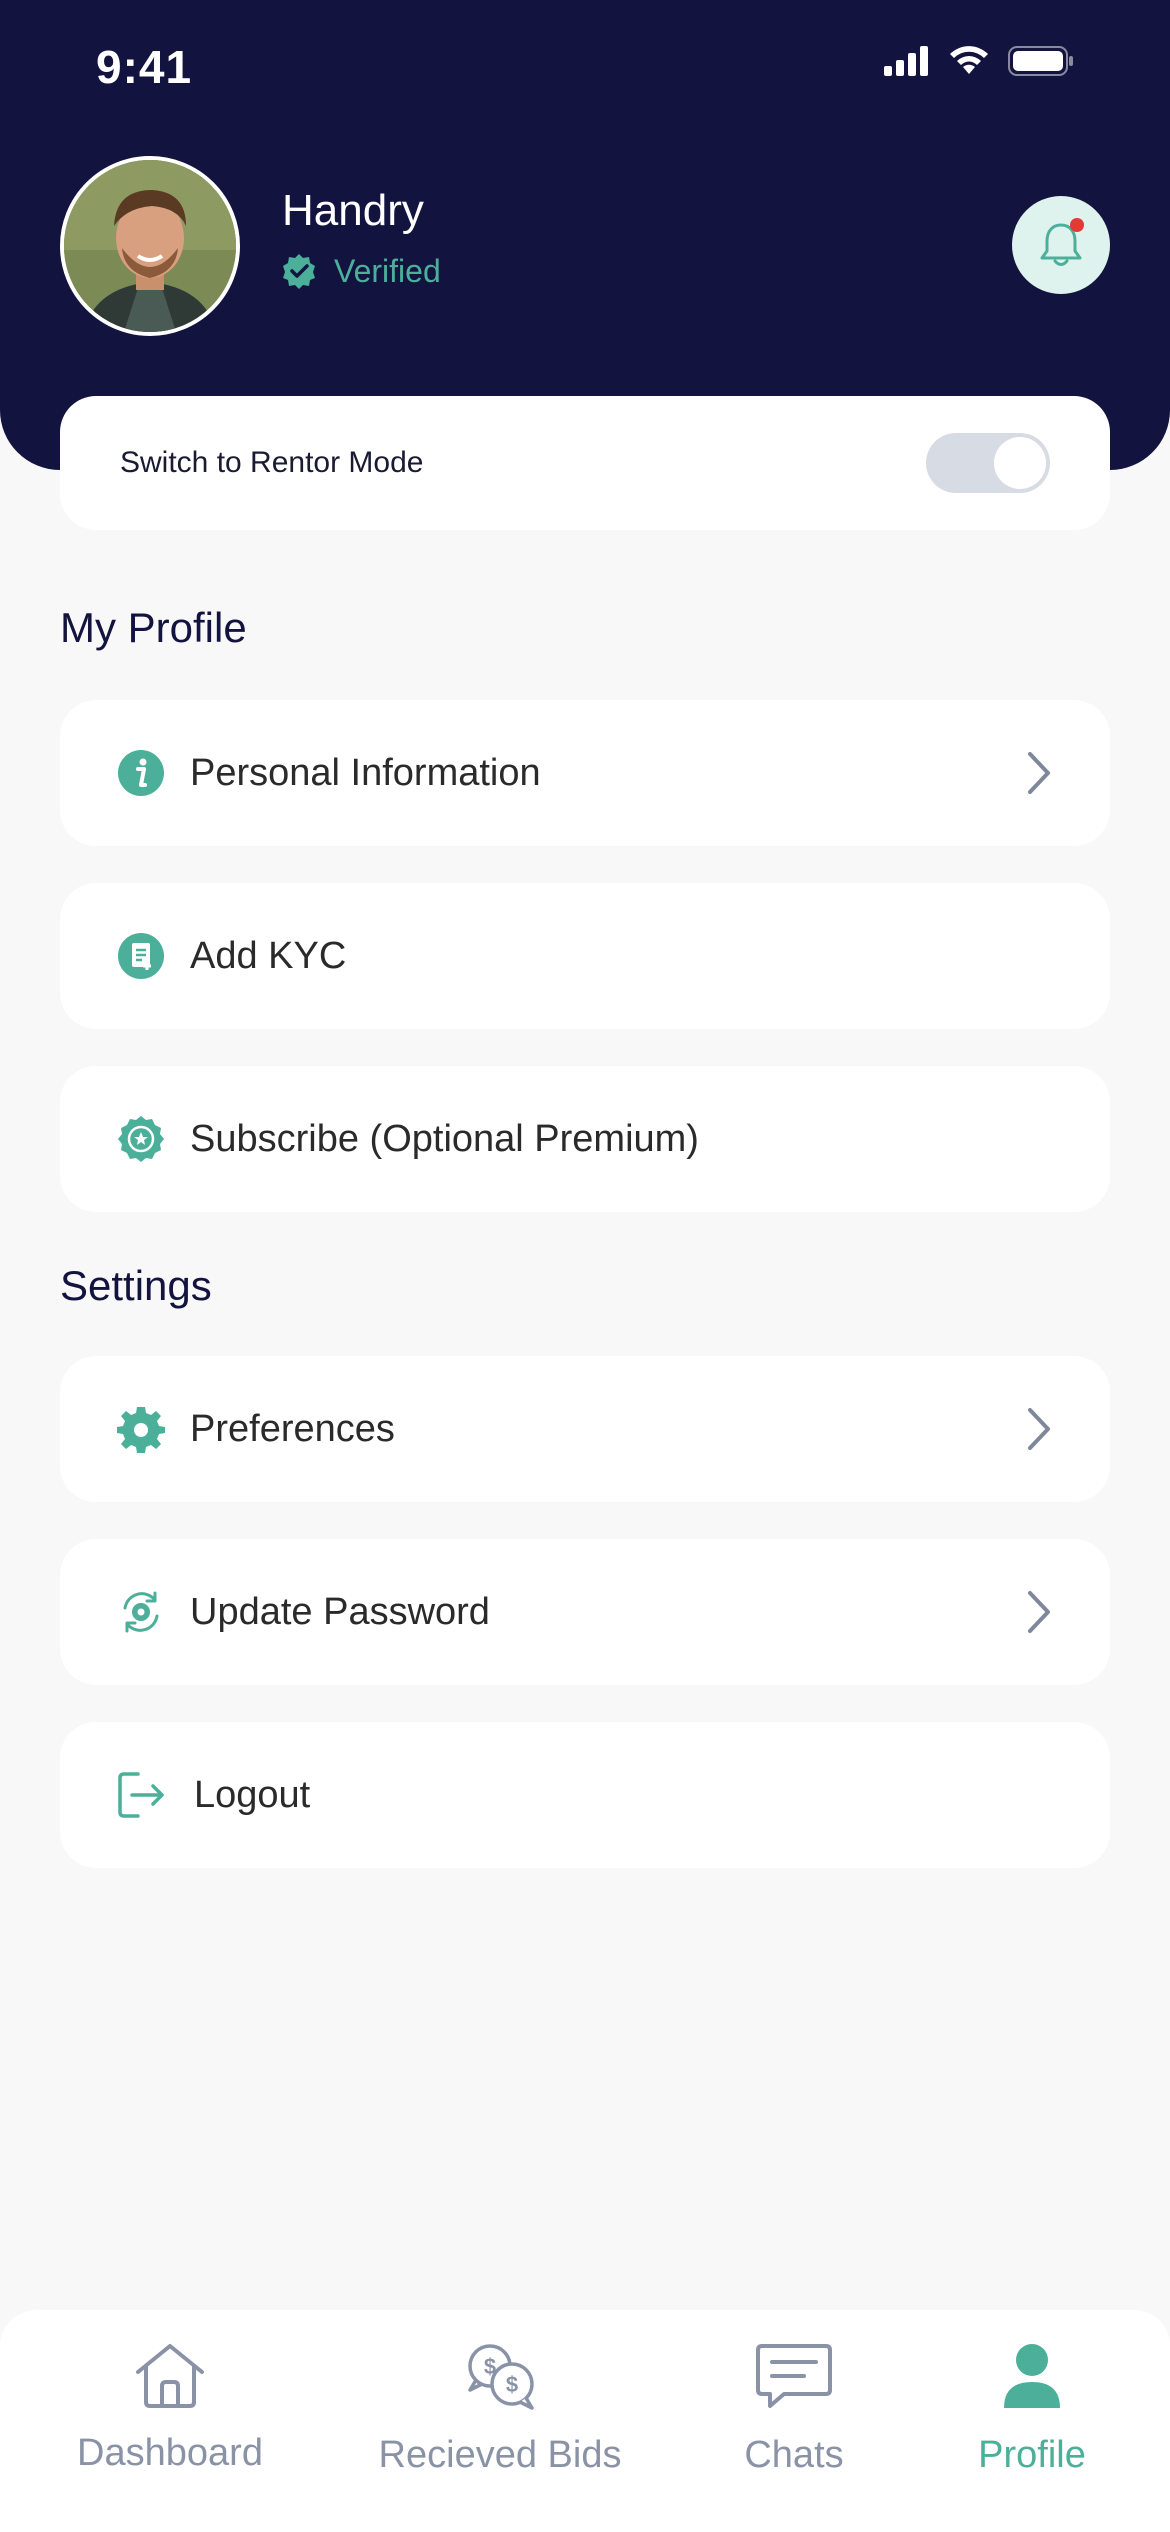  Describe the element at coordinates (340, 1611) in the screenshot. I see `update-password-label: Update Password` at that location.